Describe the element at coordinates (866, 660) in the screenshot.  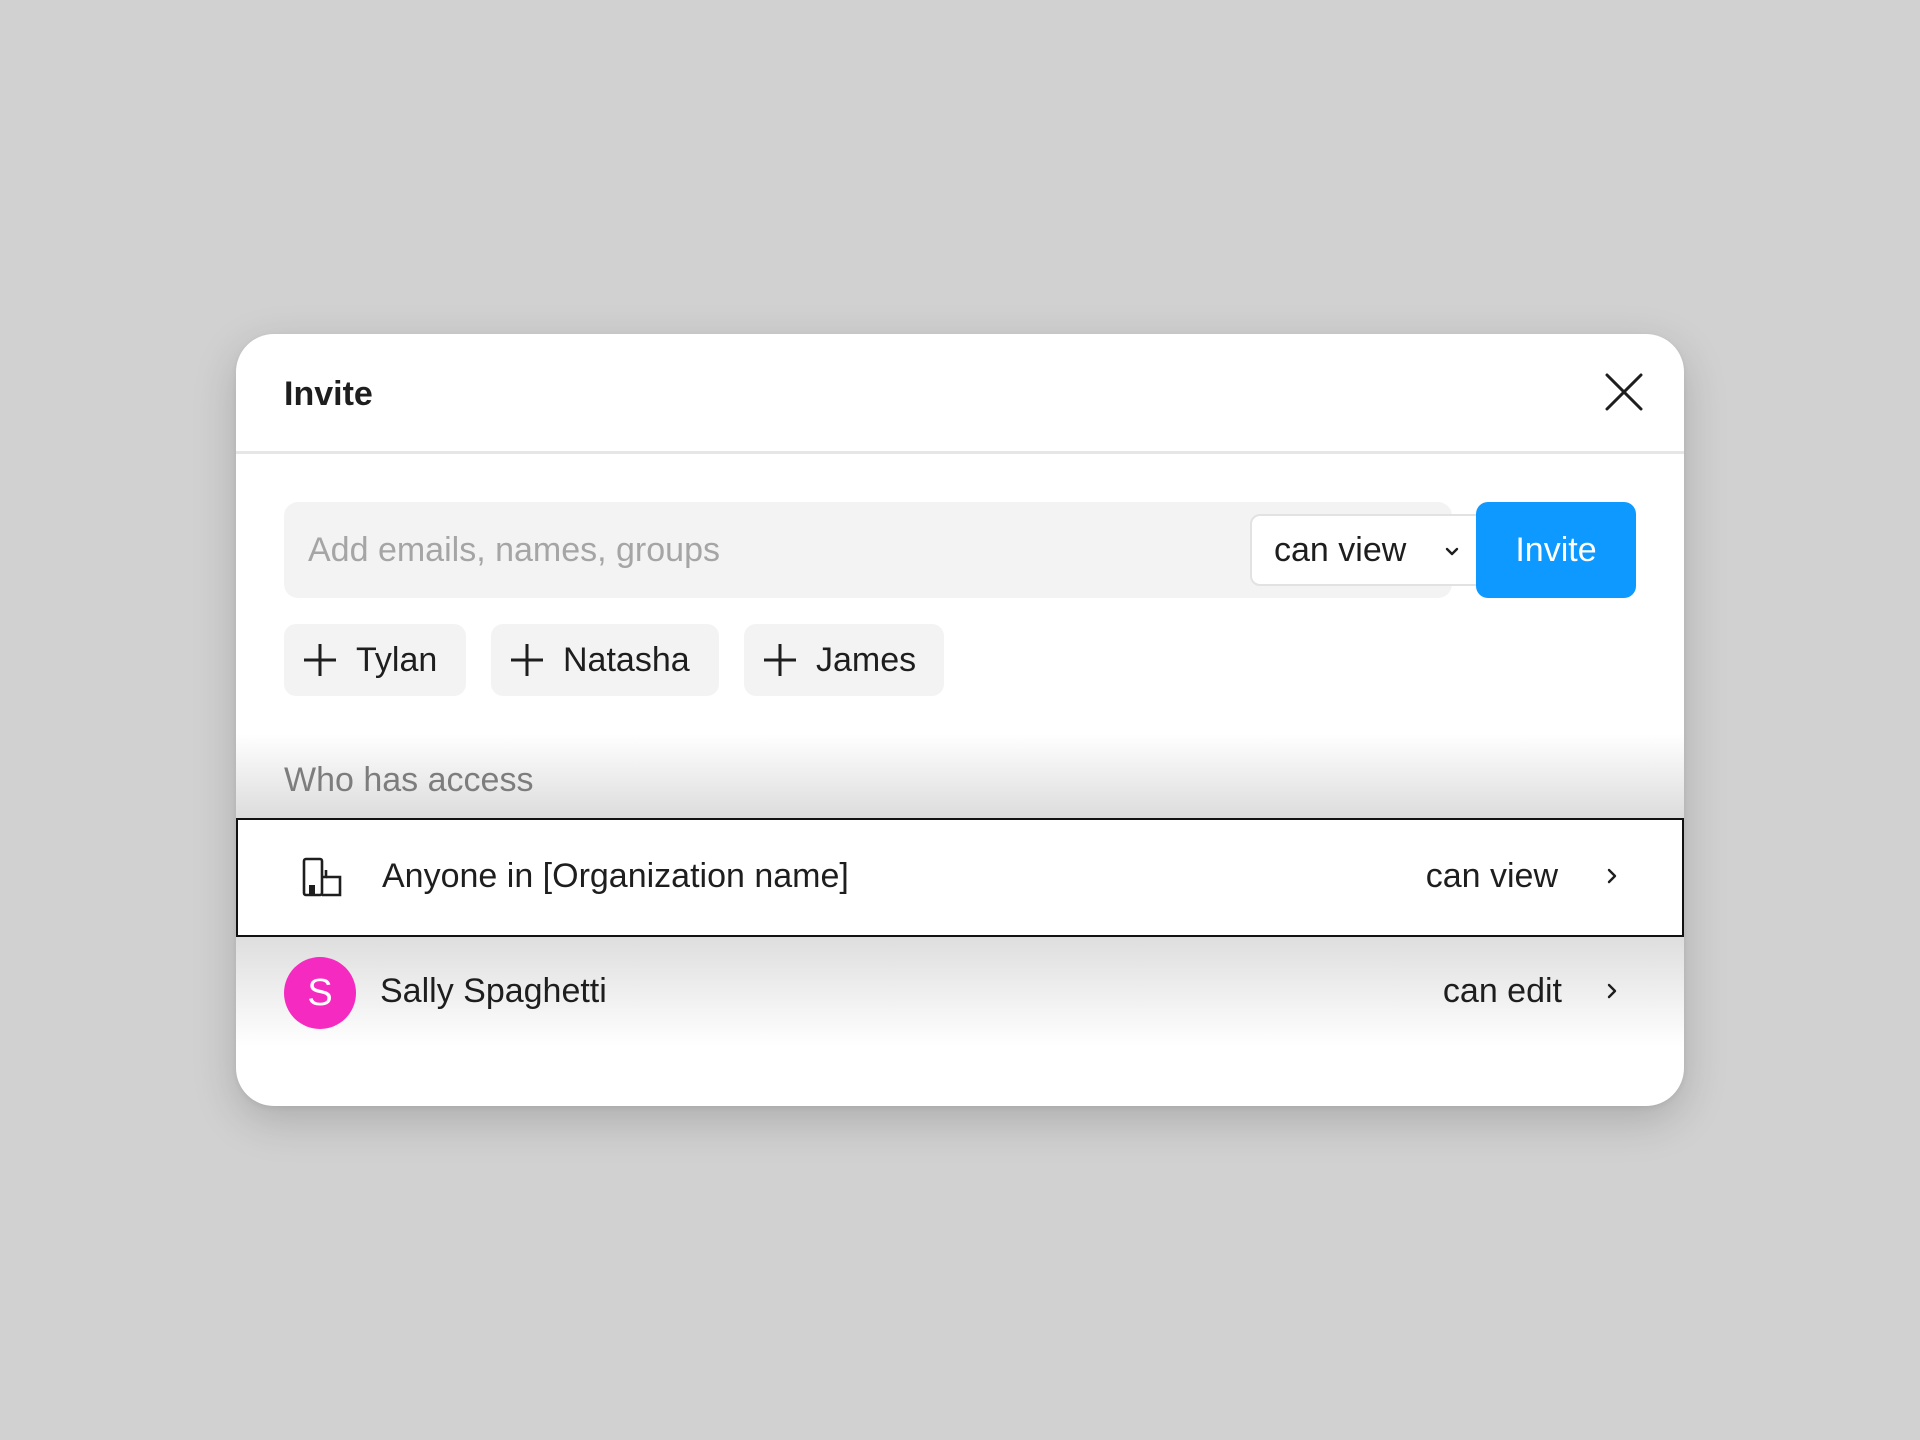
I see `suggestion-label: James` at that location.